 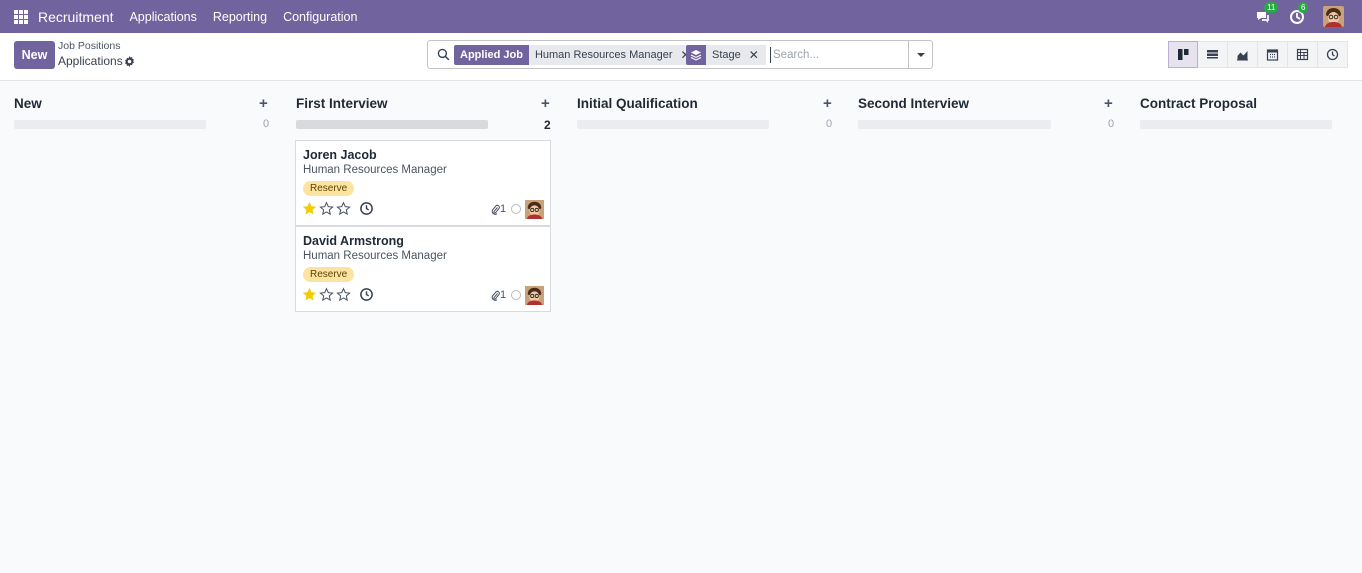 I want to click on grid-icon, so click(x=21, y=16).